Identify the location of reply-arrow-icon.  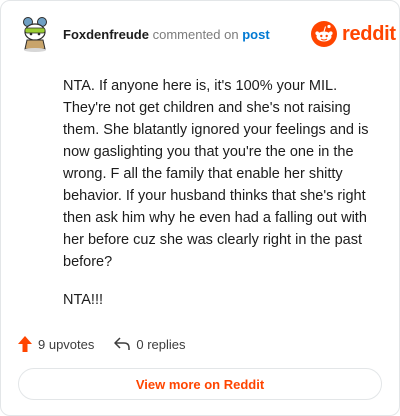
(122, 343).